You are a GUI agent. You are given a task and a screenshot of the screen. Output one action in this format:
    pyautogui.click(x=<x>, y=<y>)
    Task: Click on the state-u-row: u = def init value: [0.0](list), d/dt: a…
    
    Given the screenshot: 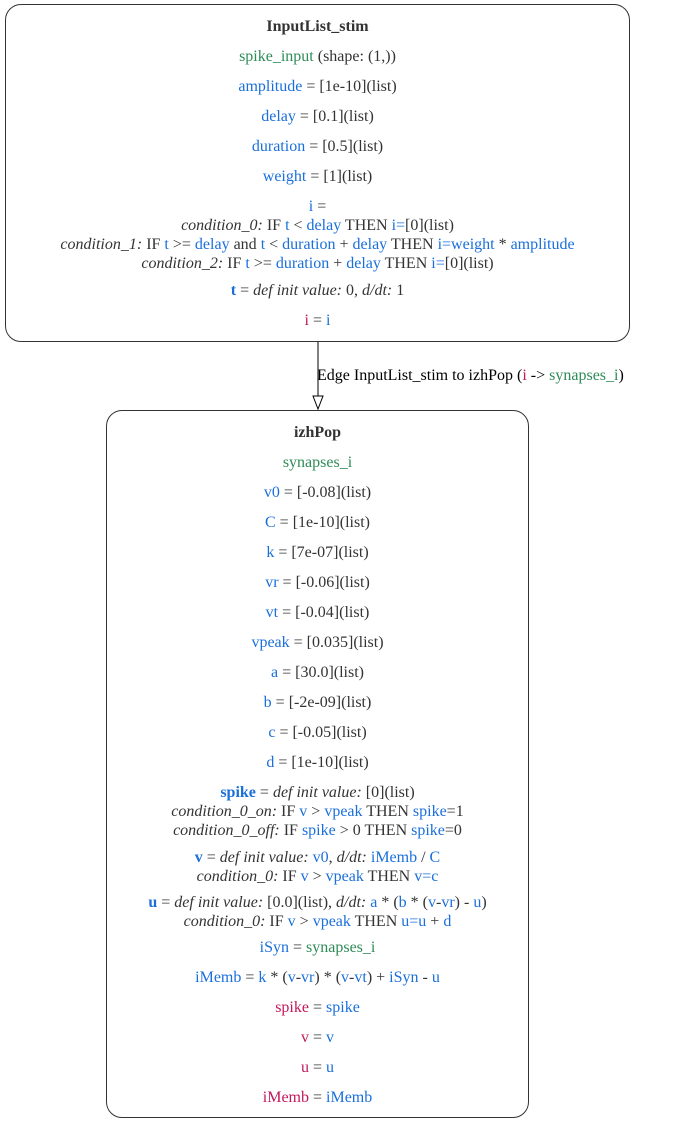 What is the action you would take?
    pyautogui.click(x=317, y=902)
    